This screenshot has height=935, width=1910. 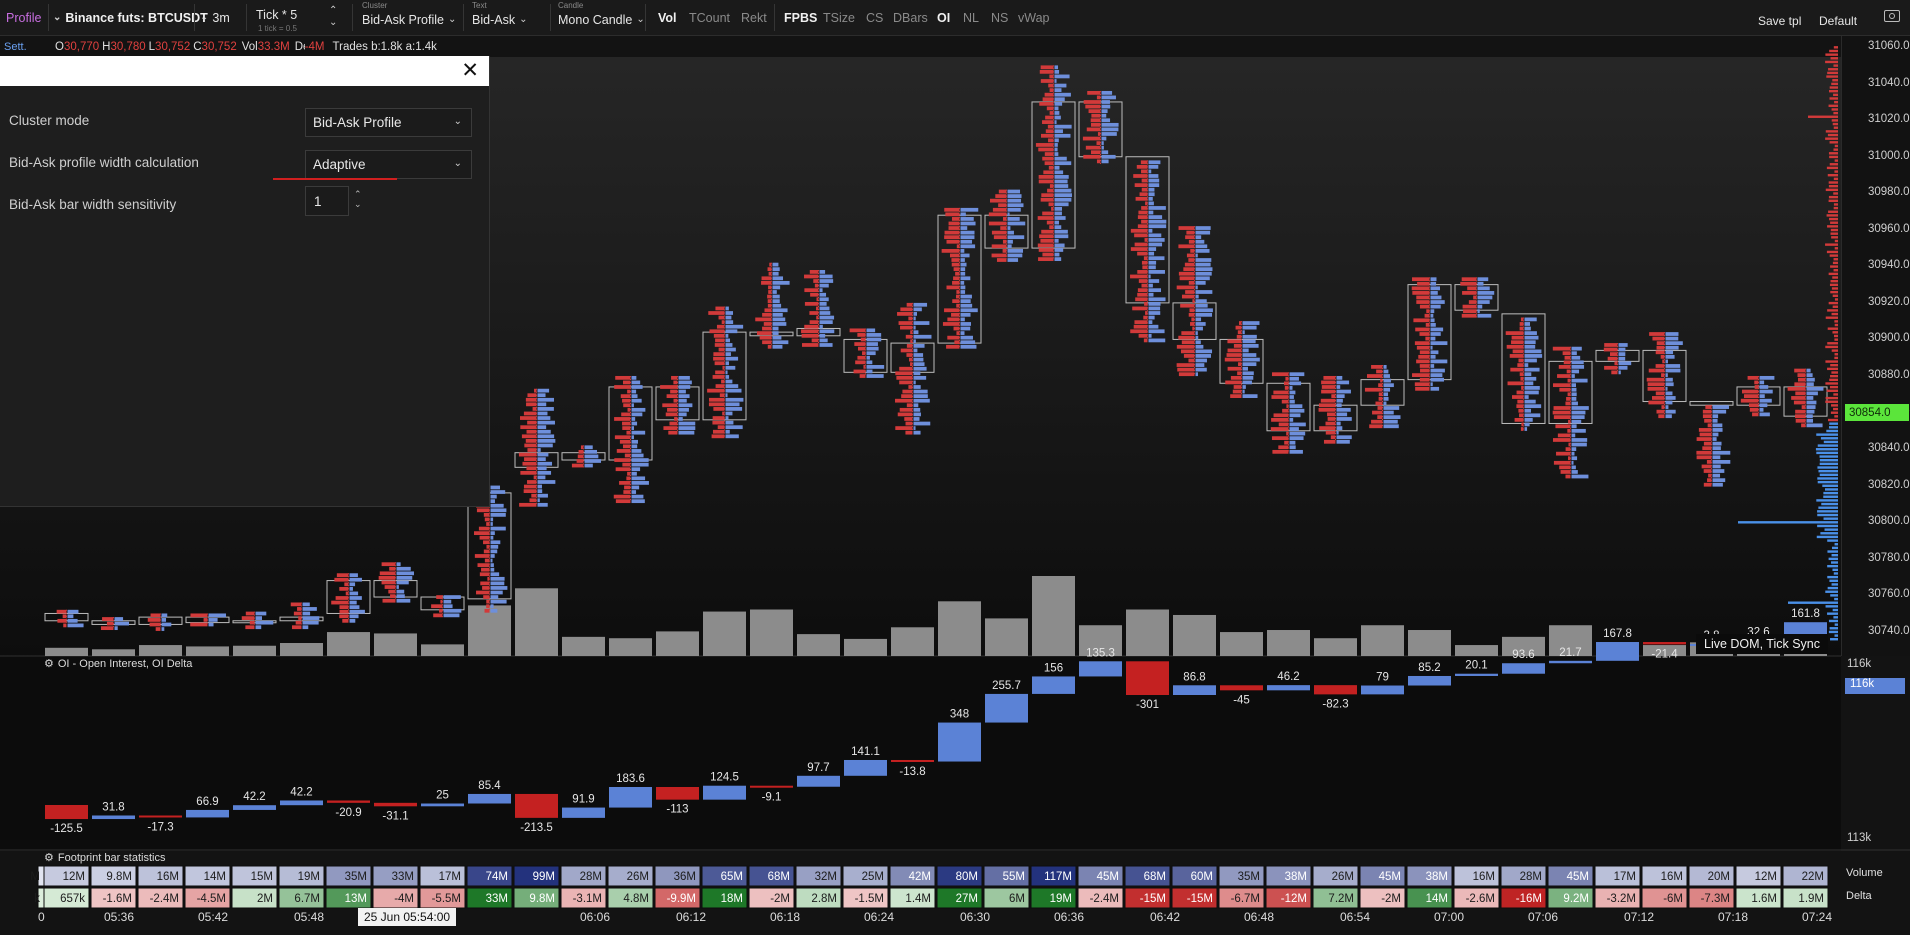 I want to click on oi-delta-label: 85.2, so click(x=1429, y=668).